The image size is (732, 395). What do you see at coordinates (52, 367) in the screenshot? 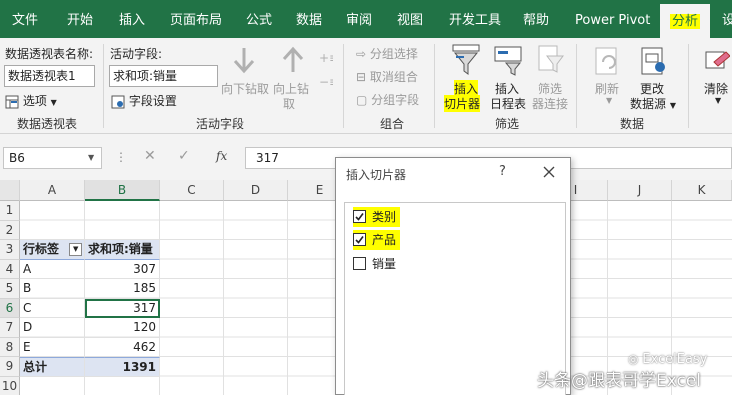
I see `pivot-total-label: 总计` at bounding box center [52, 367].